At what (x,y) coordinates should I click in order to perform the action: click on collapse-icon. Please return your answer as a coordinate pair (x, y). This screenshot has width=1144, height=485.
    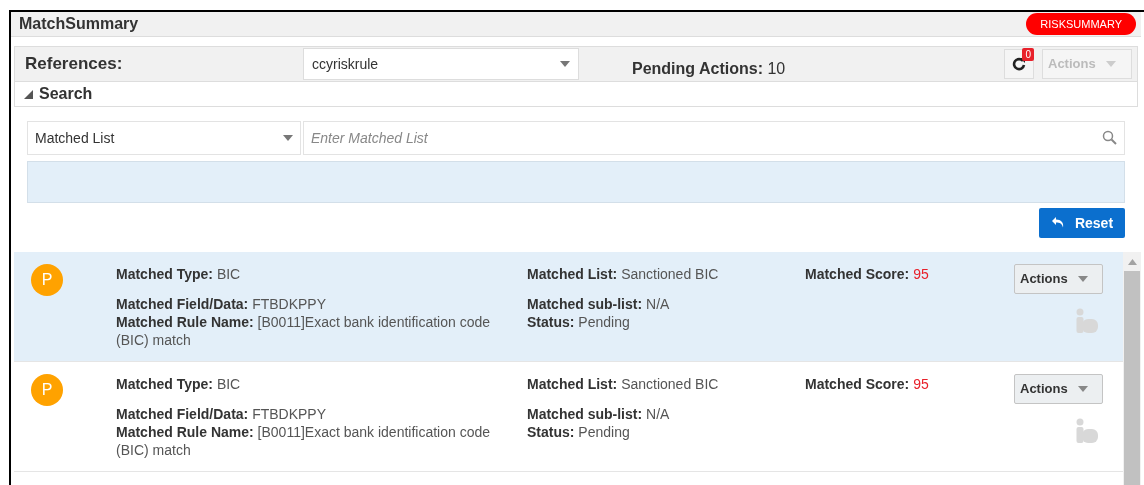
    Looking at the image, I should click on (28, 94).